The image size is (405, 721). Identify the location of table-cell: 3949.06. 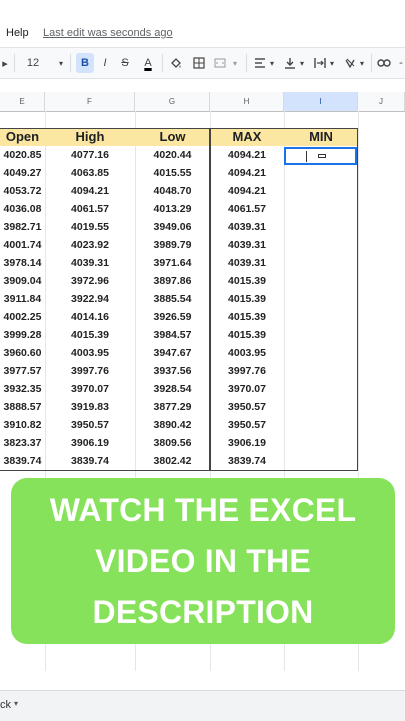
(172, 227).